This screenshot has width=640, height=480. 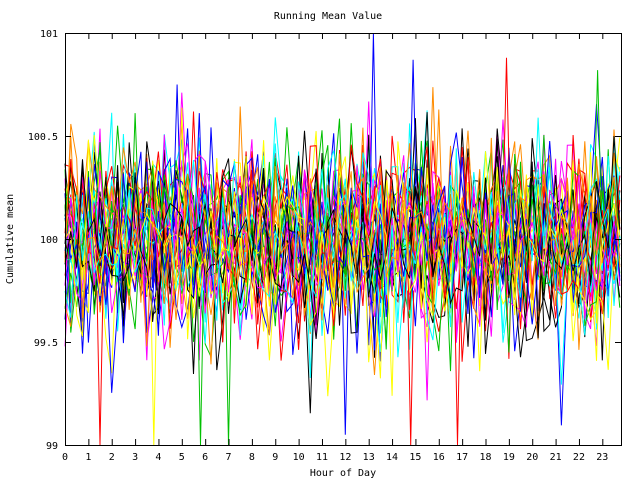 I want to click on x-tick-label: 6, so click(x=205, y=457).